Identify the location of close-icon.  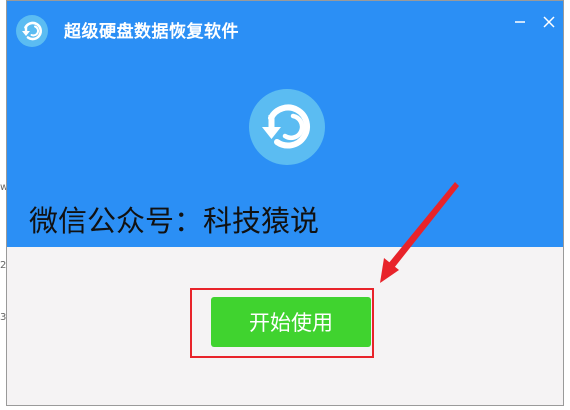
(549, 22).